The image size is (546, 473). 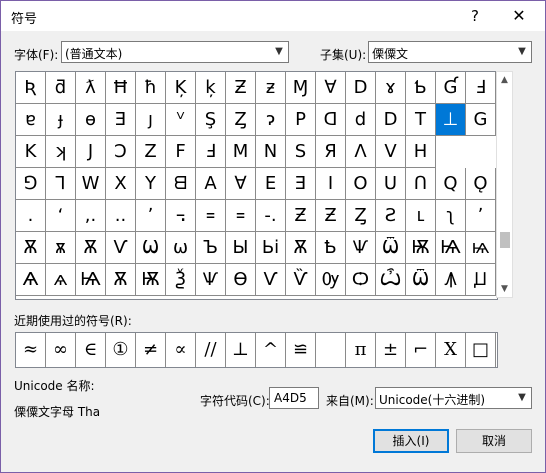 What do you see at coordinates (151, 350) in the screenshot?
I see `recent-symbol-cell: ≠` at bounding box center [151, 350].